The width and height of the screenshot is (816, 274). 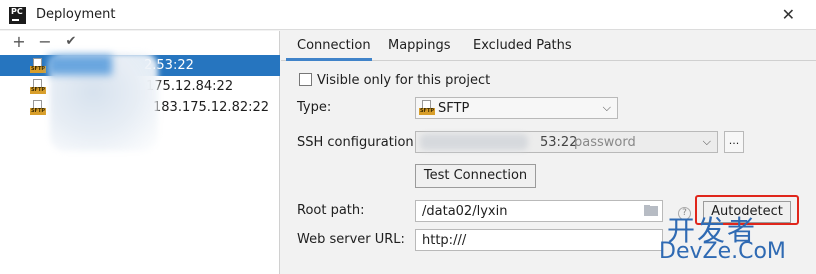 I want to click on title-bar: PC Deployment ✕, so click(x=408, y=15).